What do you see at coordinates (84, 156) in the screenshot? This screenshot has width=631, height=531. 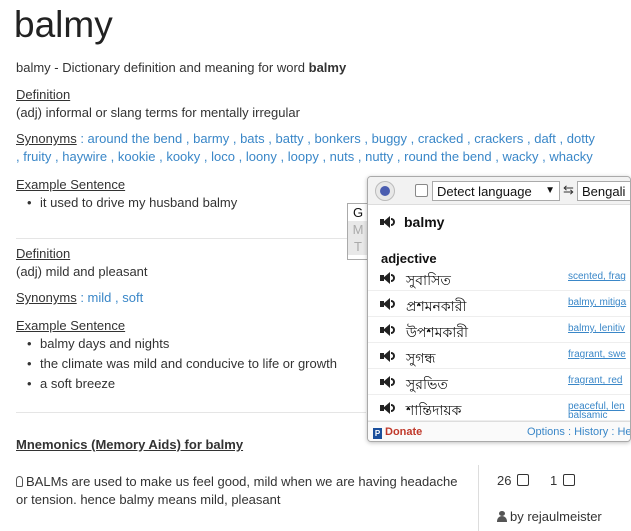 I see `synonym-link: haywire` at bounding box center [84, 156].